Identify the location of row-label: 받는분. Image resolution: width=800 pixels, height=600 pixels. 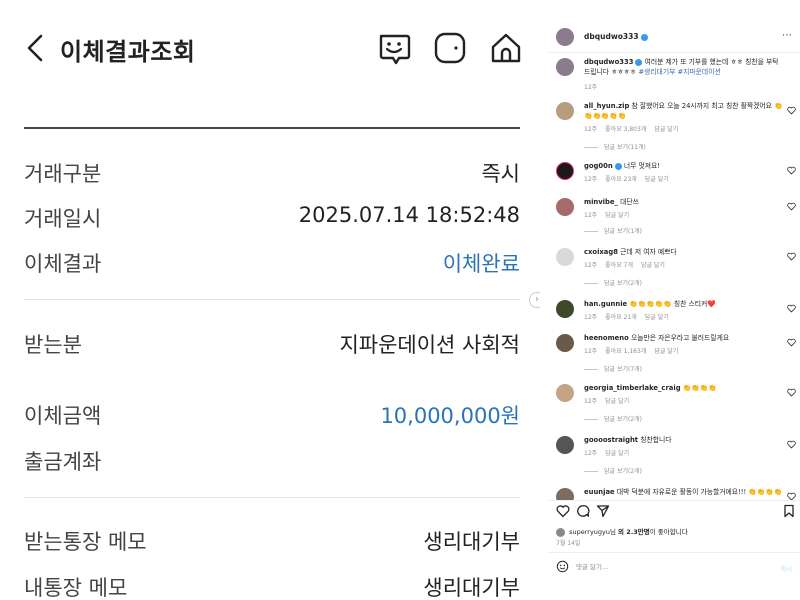
(53, 345).